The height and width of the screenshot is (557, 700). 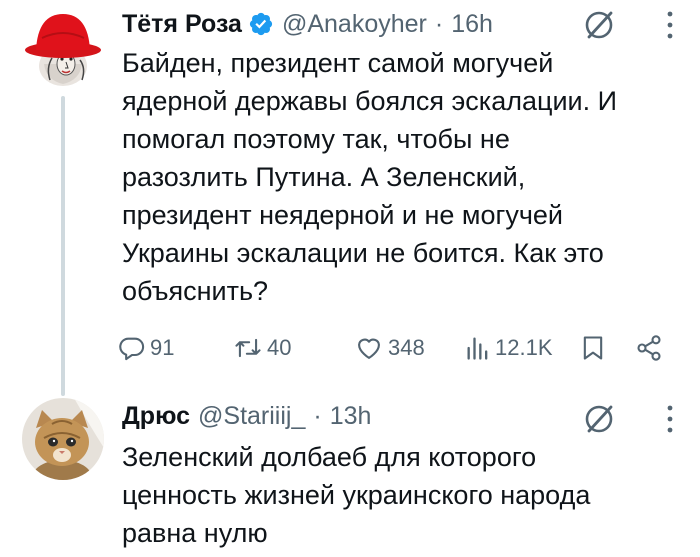 I want to click on share-icon, so click(x=649, y=348).